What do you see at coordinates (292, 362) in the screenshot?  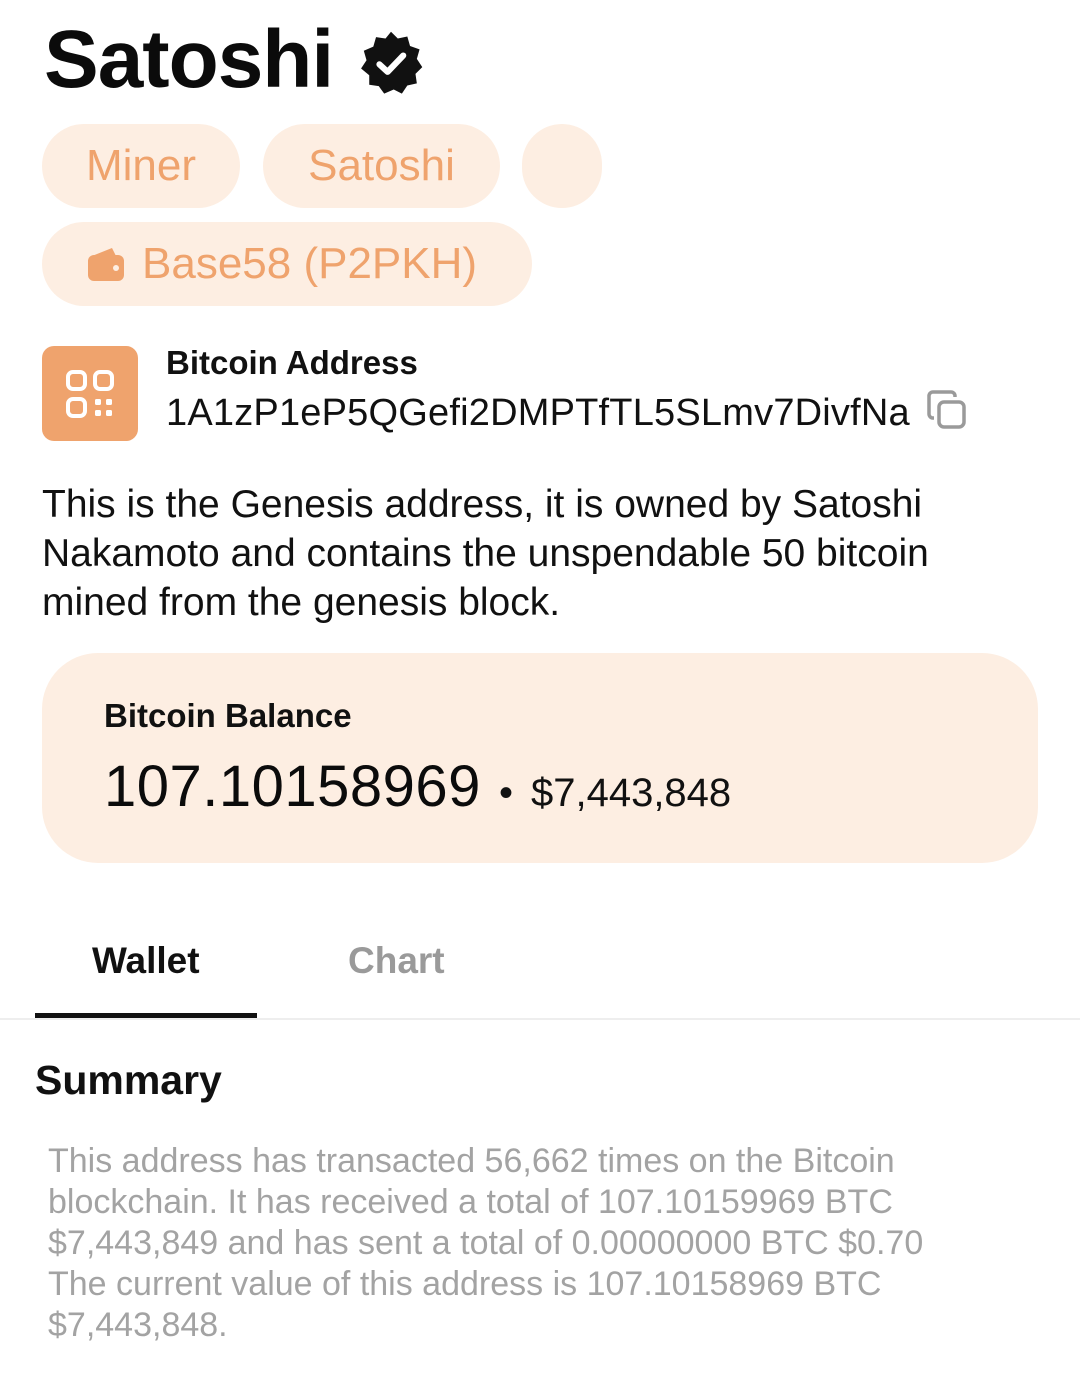 I see `address-label: Bitcoin Address` at bounding box center [292, 362].